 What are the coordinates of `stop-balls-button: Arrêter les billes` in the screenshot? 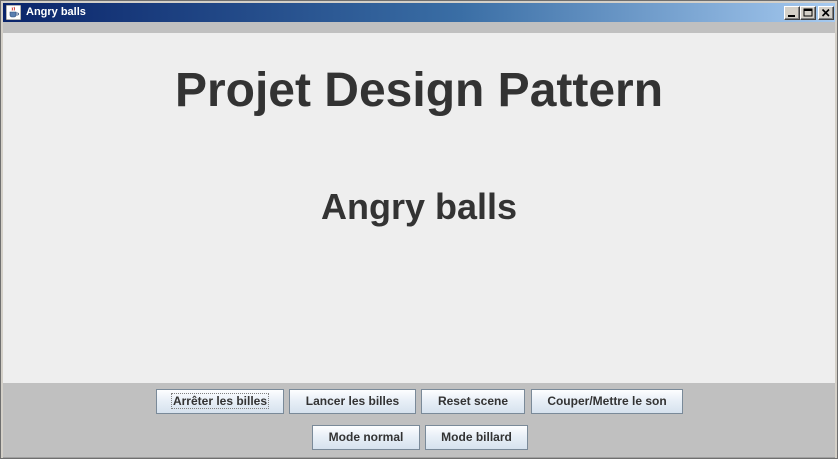 It's located at (220, 401).